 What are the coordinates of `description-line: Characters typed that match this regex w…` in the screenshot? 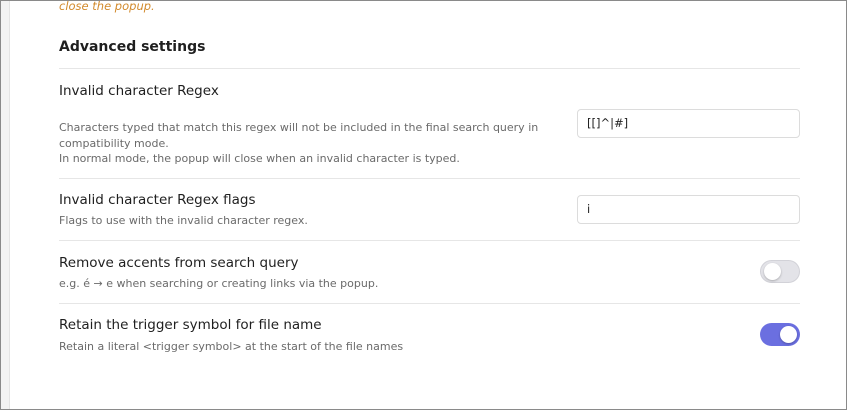 It's located at (299, 127).